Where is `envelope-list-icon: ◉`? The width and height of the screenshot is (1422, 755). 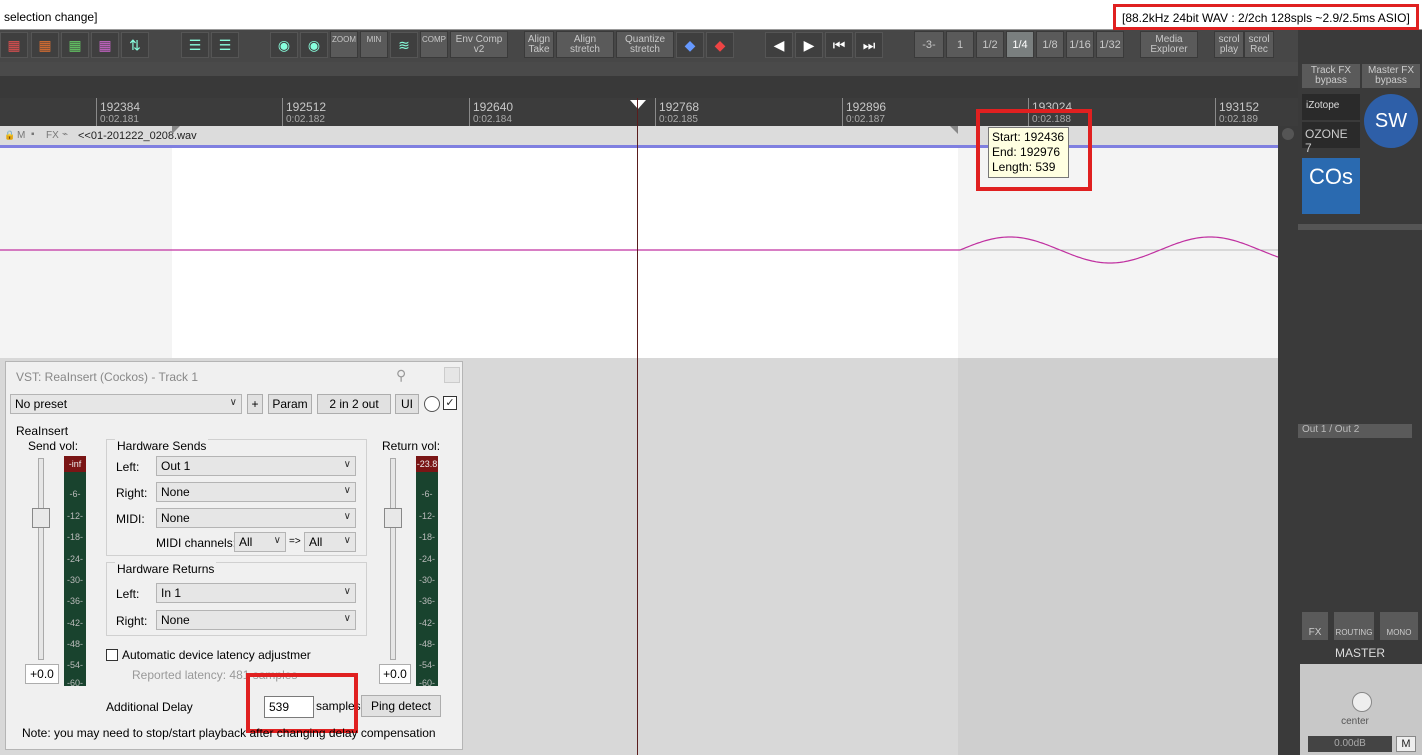 envelope-list-icon: ◉ is located at coordinates (314, 45).